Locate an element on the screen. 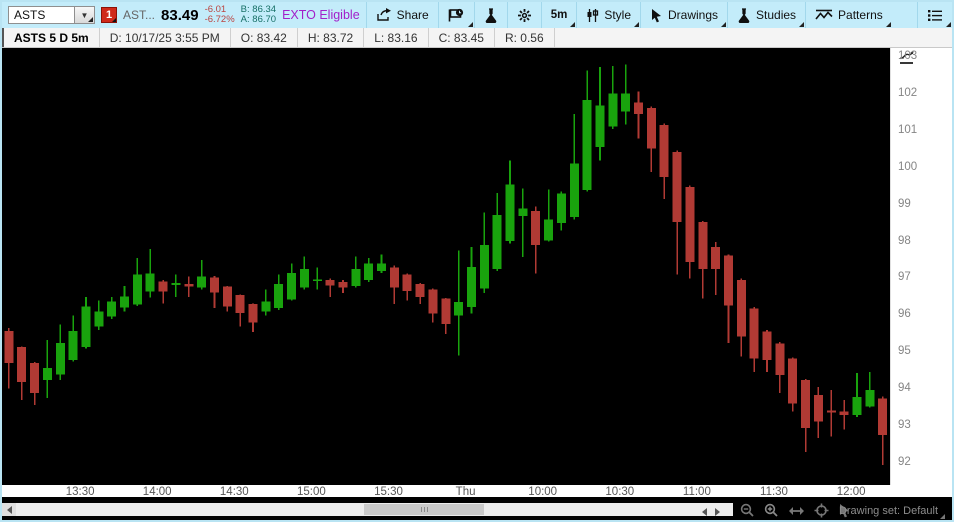 The image size is (954, 522). scroll-step-left-button is located at coordinates (704, 511).